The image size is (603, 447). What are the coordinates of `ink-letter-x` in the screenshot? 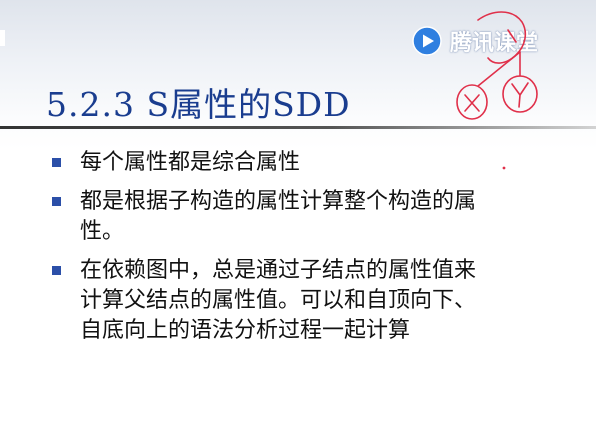 It's located at (472, 103).